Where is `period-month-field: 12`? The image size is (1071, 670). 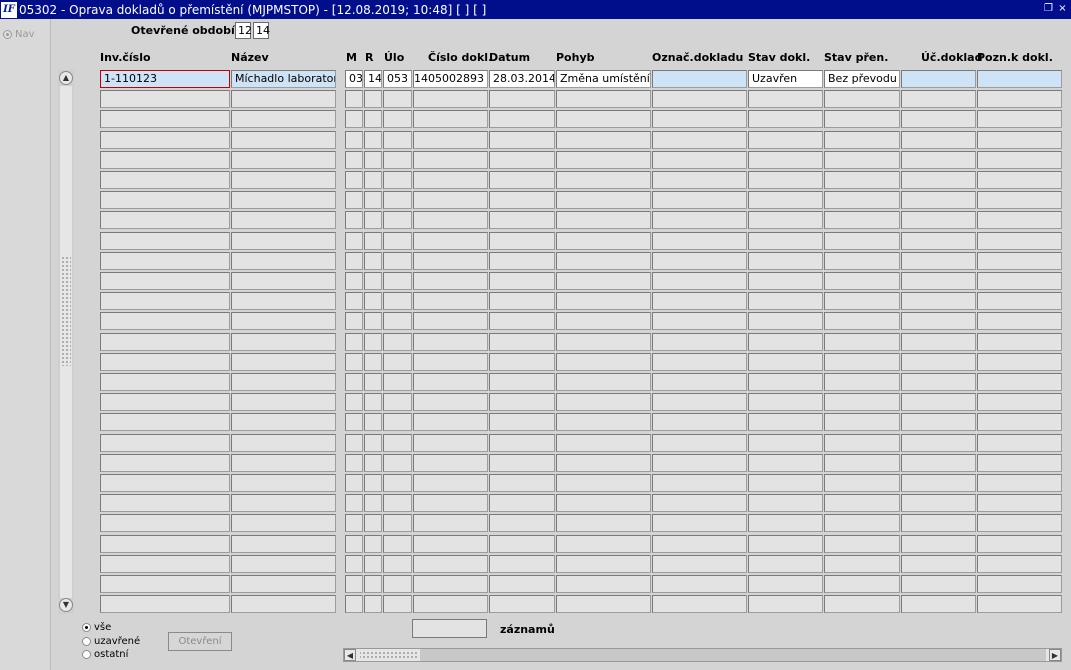 period-month-field: 12 is located at coordinates (243, 30).